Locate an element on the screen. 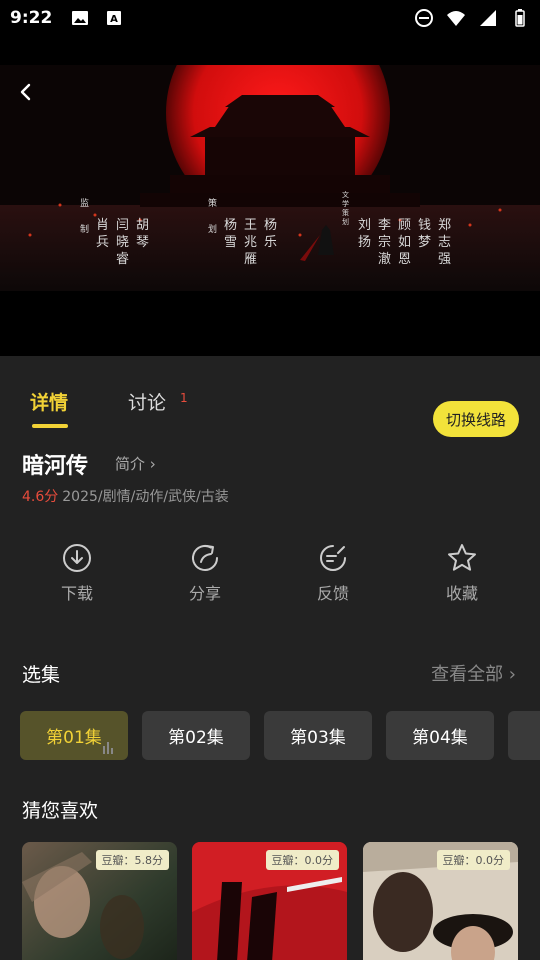 The width and height of the screenshot is (540, 960). episode-item: 第01集 is located at coordinates (74, 735).